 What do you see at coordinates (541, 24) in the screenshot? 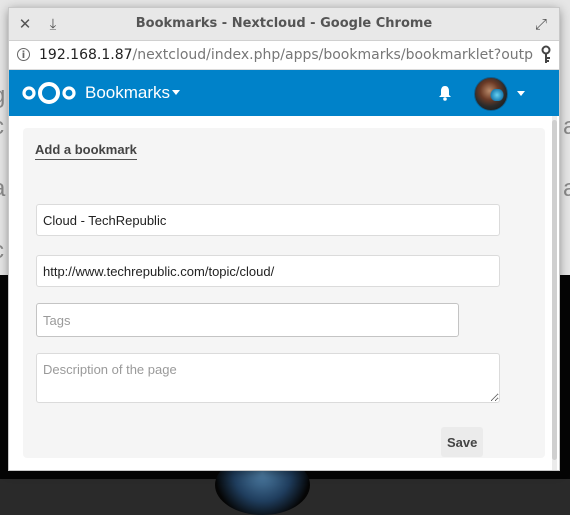
I see `maximize-window-button: ⤢` at bounding box center [541, 24].